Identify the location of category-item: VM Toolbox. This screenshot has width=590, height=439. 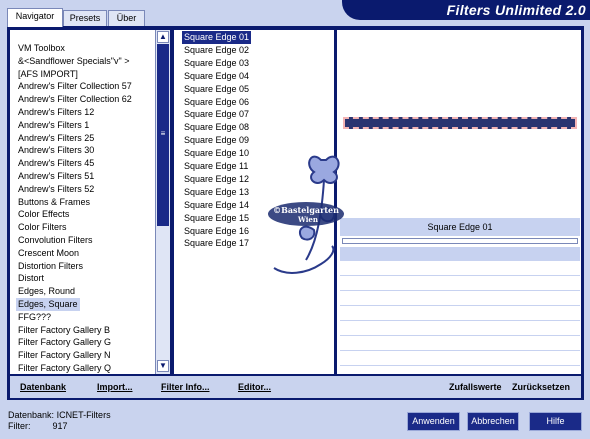
(41, 48).